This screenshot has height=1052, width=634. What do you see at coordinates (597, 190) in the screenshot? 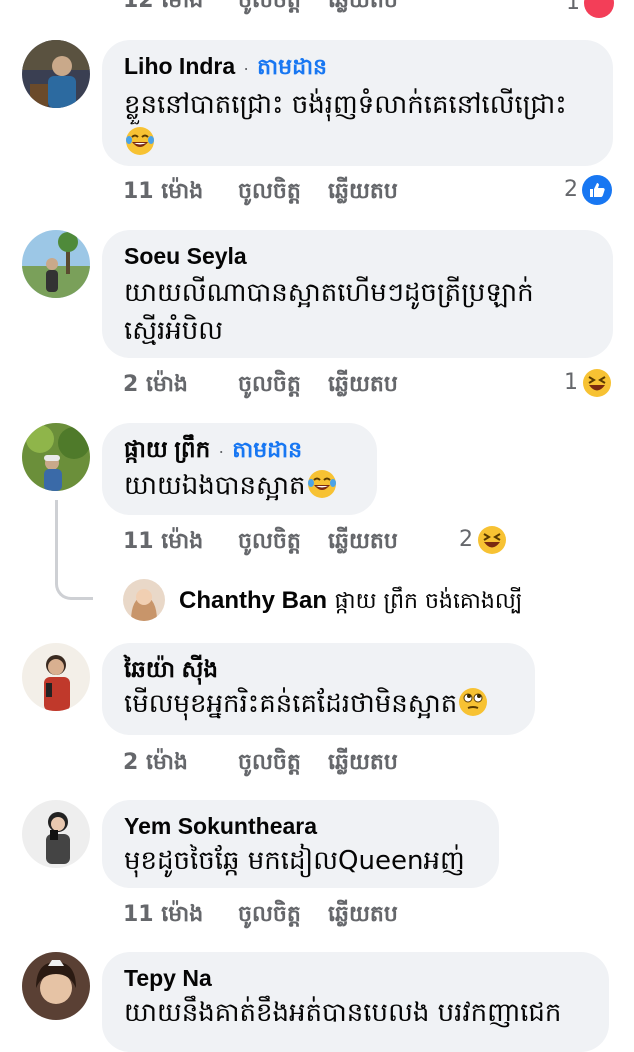
I see `like-reaction-icon` at bounding box center [597, 190].